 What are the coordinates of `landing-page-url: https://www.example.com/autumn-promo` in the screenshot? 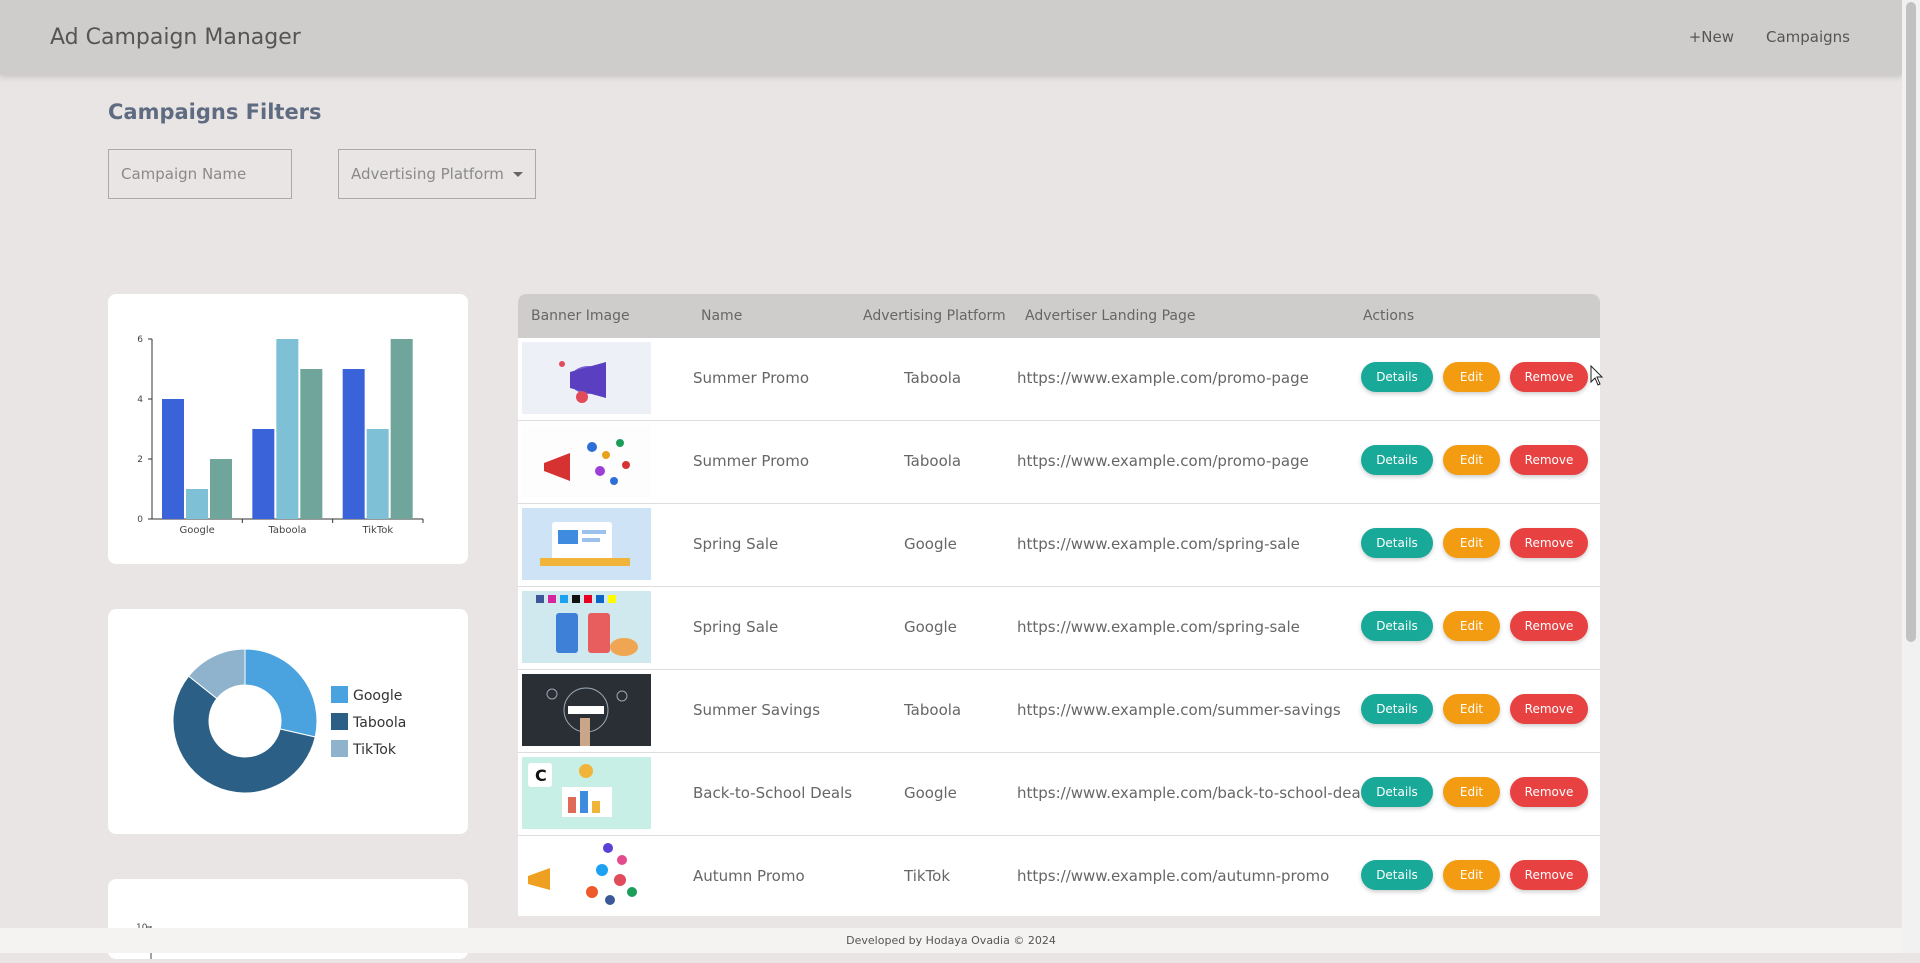 It's located at (1173, 876).